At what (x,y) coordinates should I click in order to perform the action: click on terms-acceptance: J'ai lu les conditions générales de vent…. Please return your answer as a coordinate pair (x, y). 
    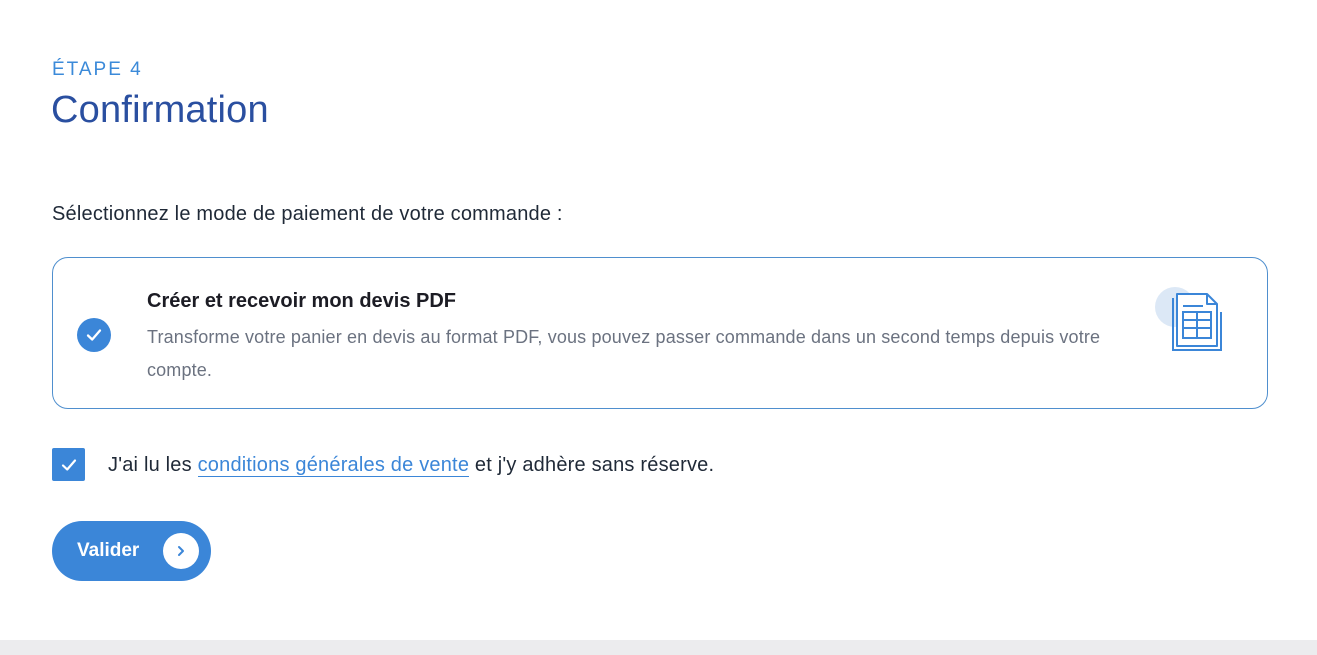
    Looking at the image, I should click on (502, 465).